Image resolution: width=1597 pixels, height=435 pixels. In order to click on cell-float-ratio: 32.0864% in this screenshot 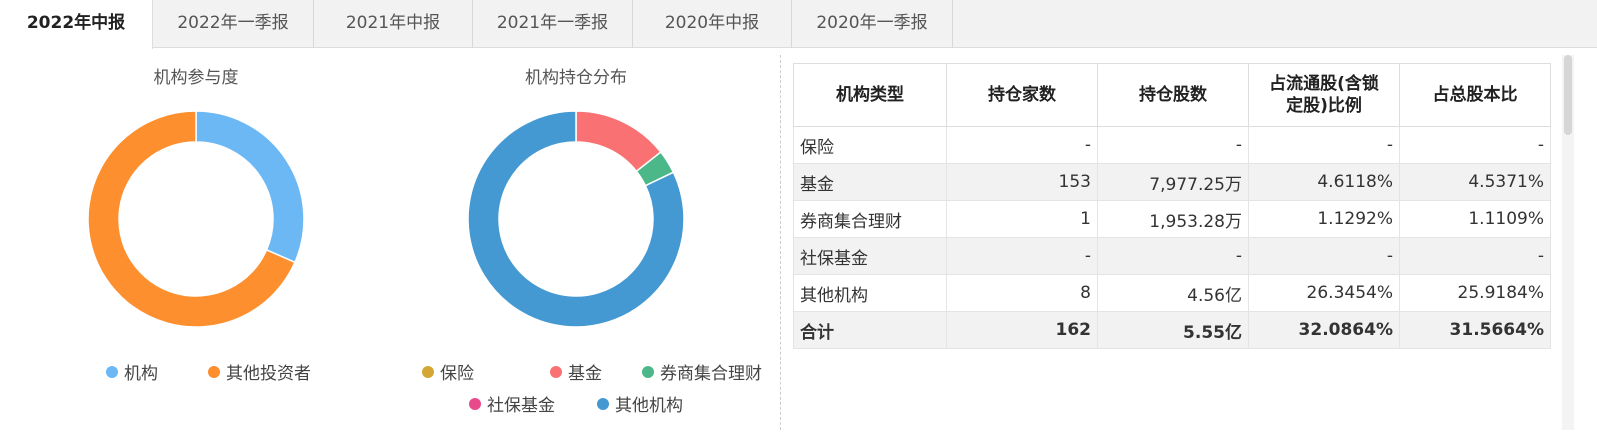, I will do `click(1324, 330)`.